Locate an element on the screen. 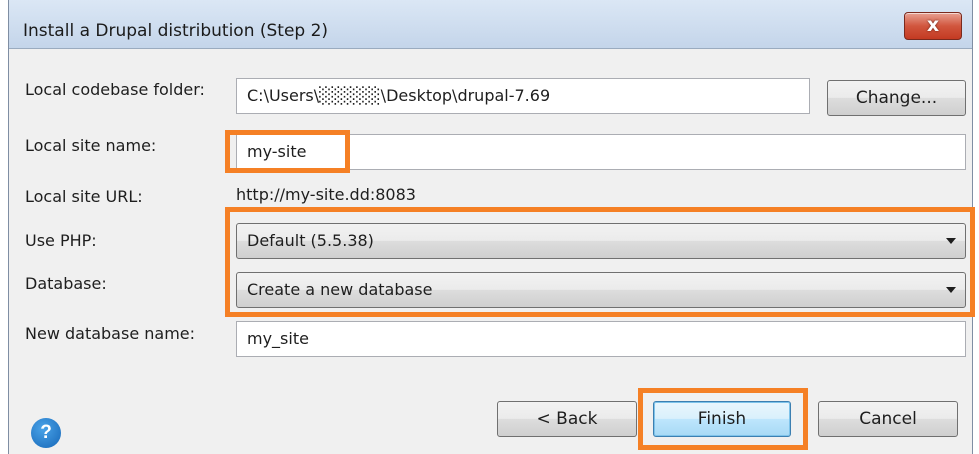  database-select-value: Create a new database is located at coordinates (340, 289).